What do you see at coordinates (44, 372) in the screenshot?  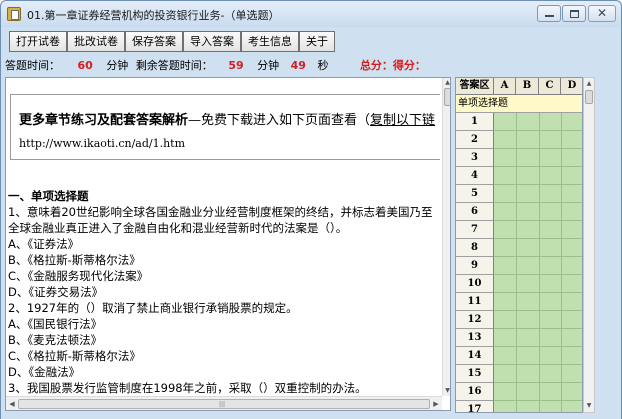 I see `option-line: D、《金融法》` at bounding box center [44, 372].